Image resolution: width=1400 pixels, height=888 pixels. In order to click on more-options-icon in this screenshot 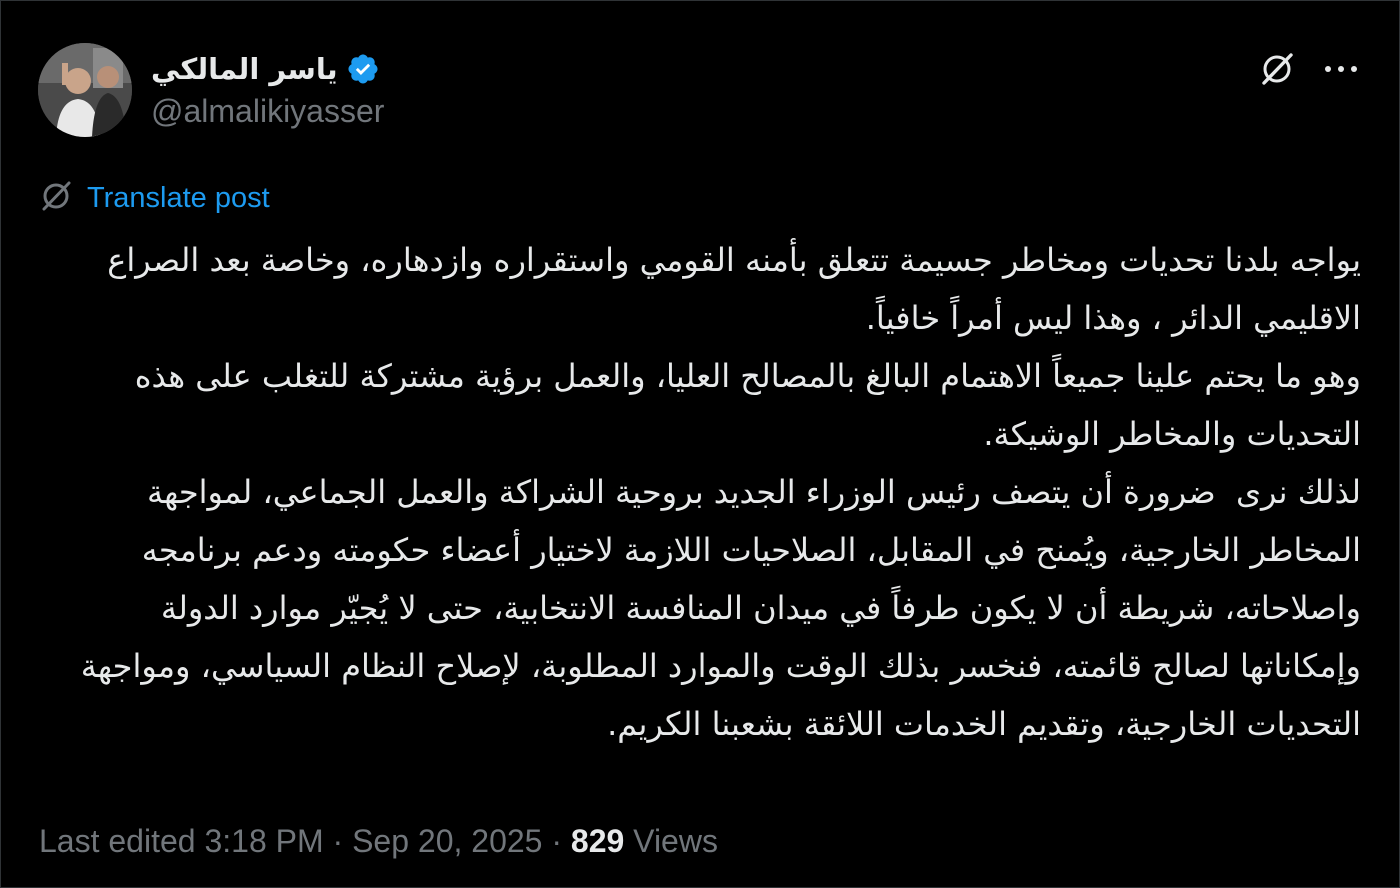, I will do `click(1341, 69)`.